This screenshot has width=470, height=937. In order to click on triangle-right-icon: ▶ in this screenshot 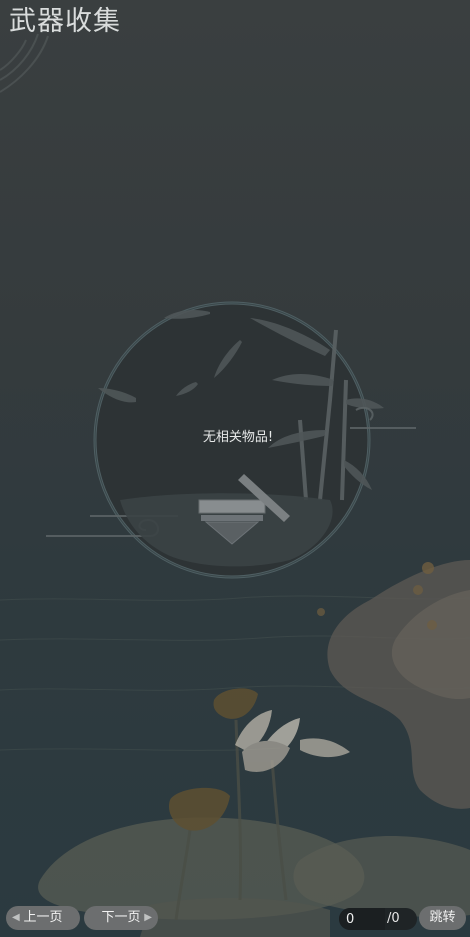, I will do `click(148, 917)`.